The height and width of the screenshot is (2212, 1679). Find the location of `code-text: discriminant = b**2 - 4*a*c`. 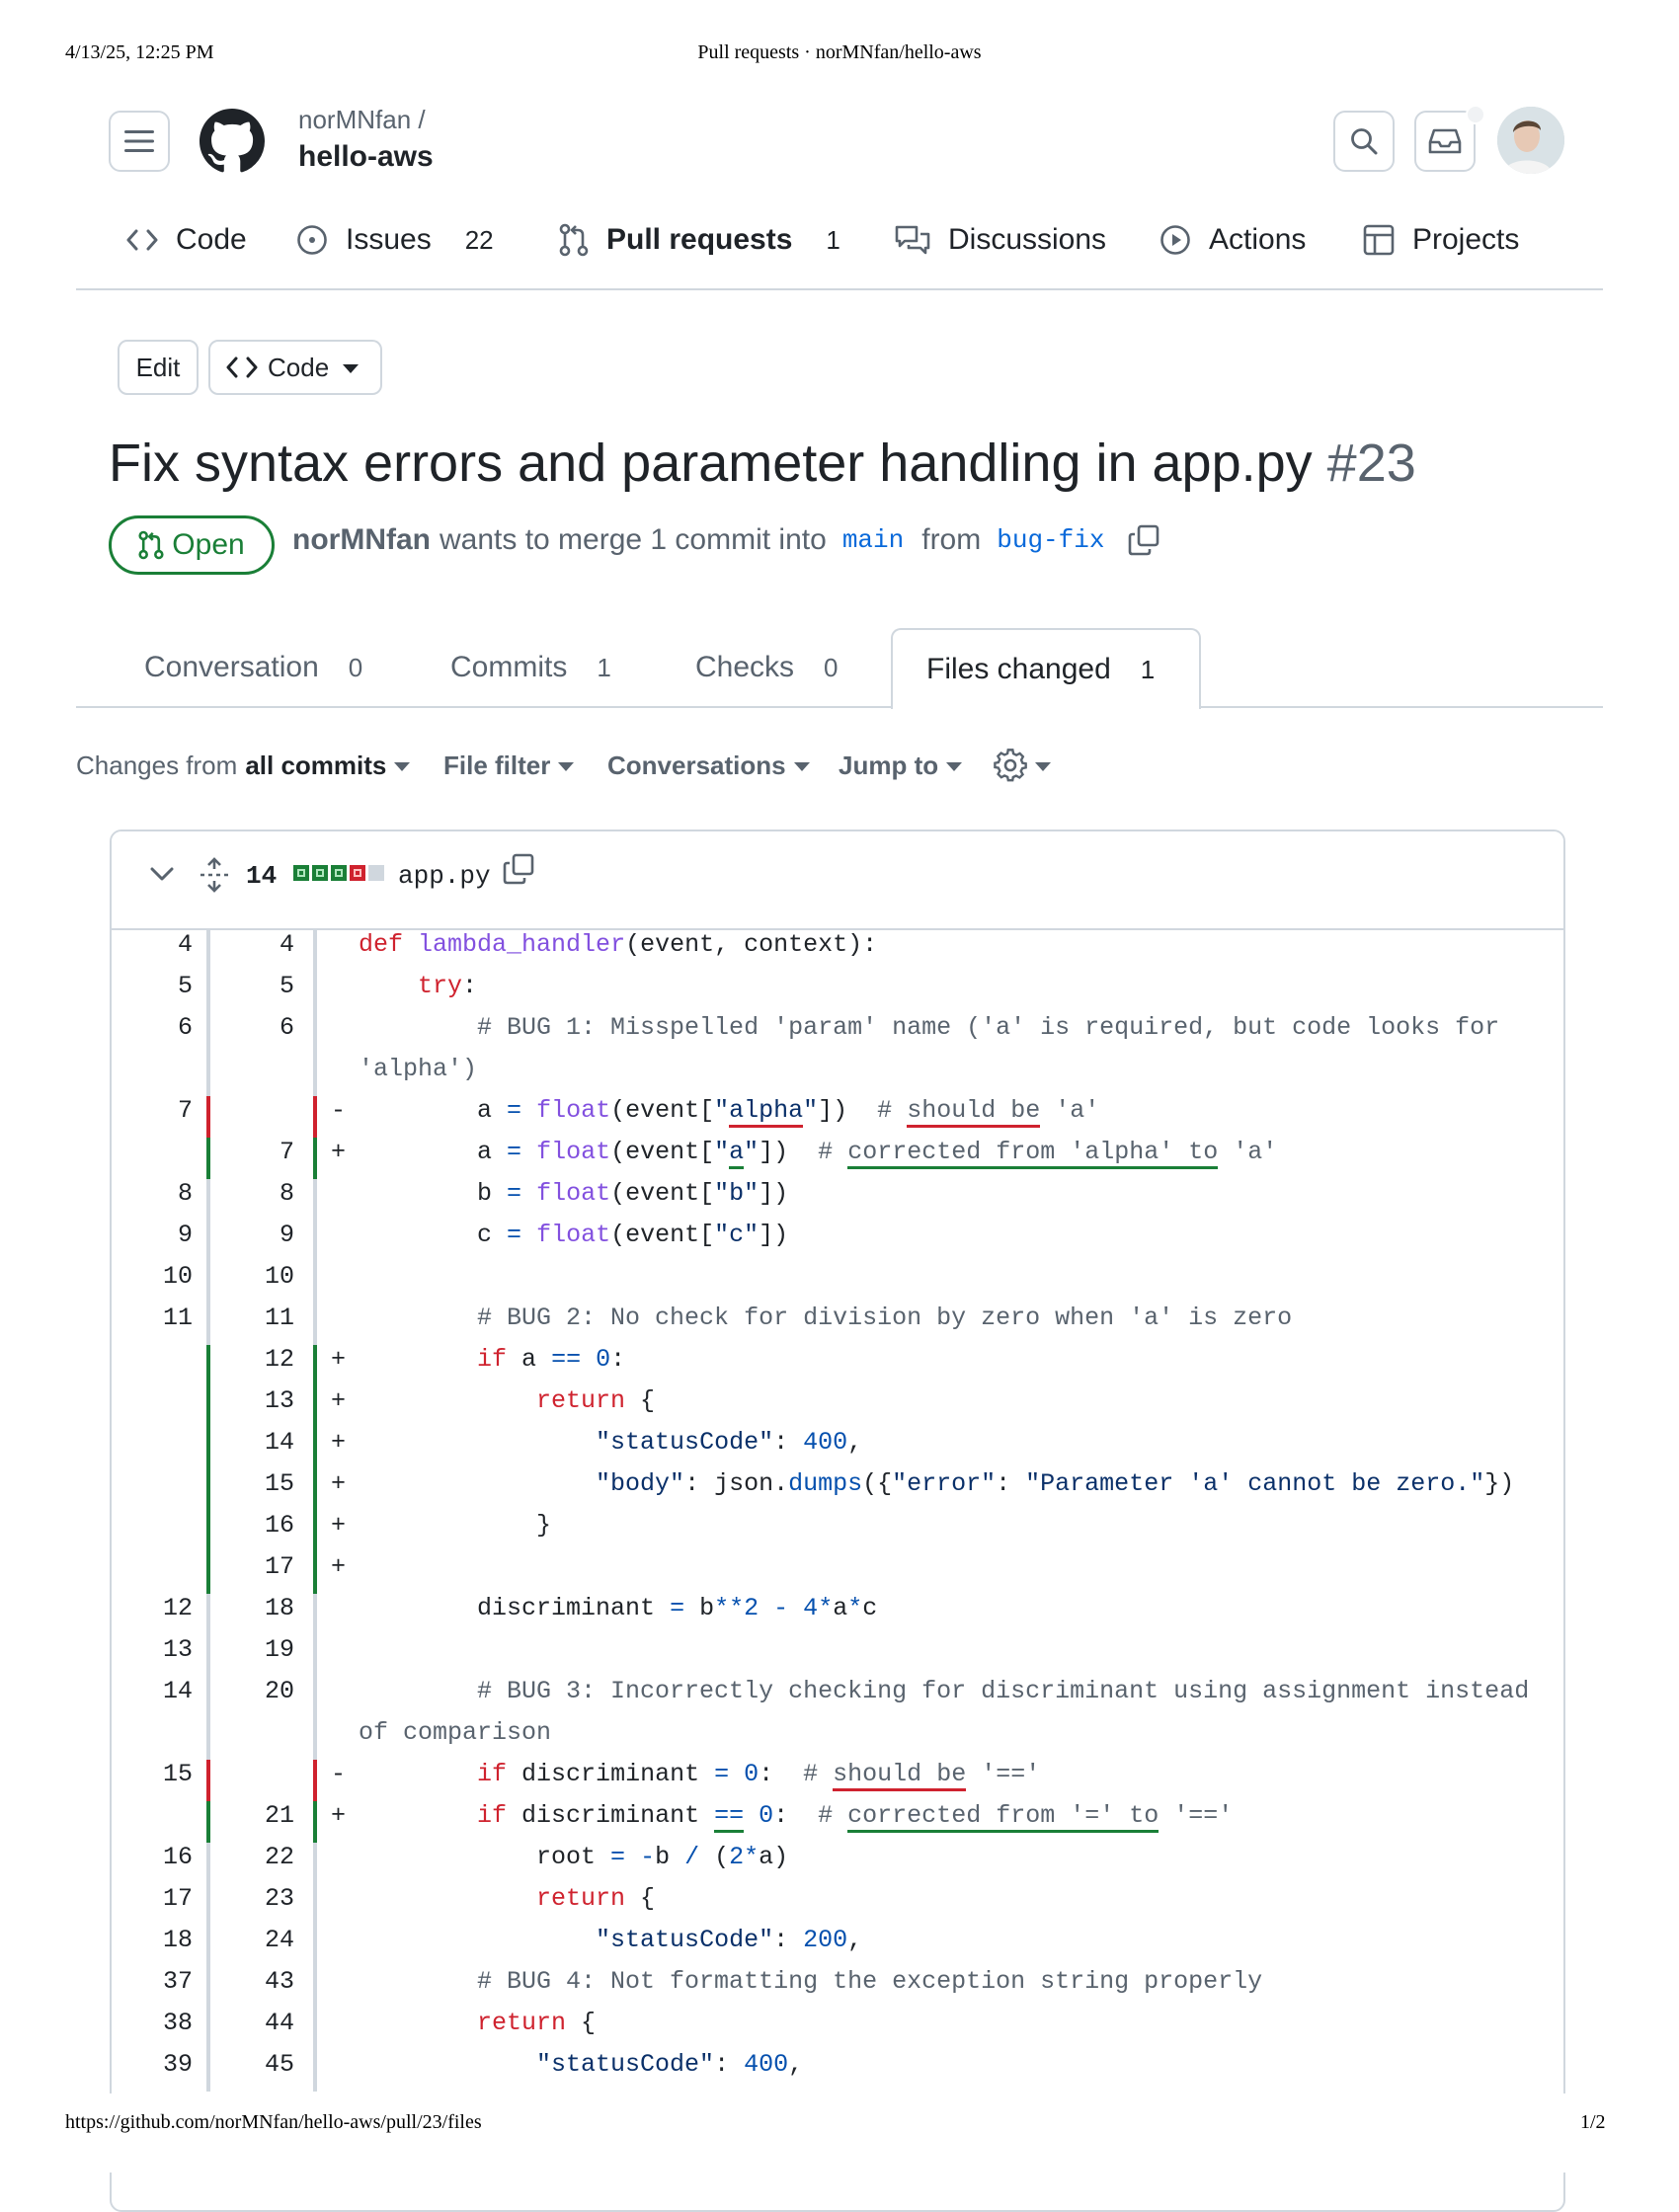

code-text: discriminant = b**2 - 4*a*c is located at coordinates (618, 1608).